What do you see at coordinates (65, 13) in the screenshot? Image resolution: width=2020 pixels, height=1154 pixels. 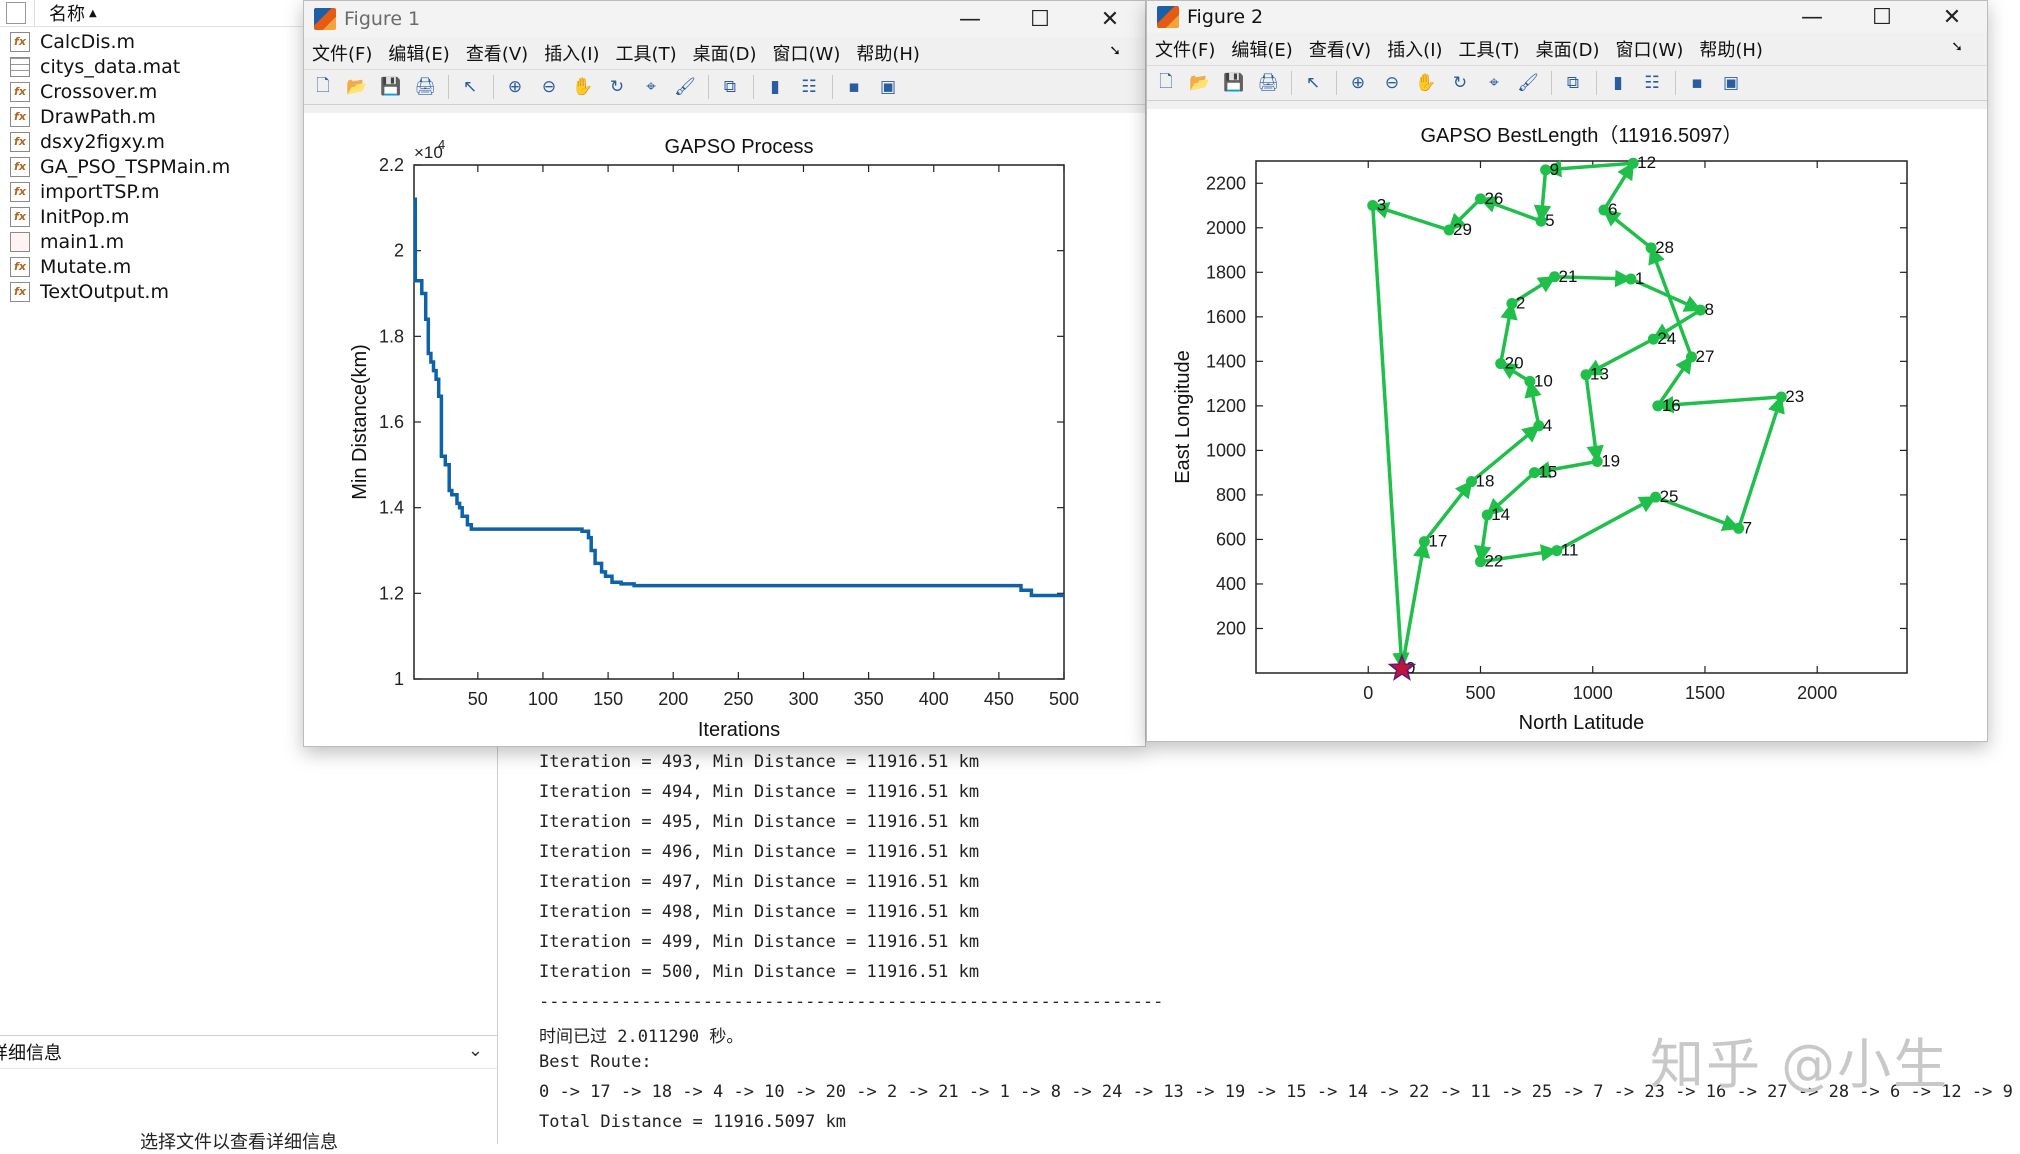 I see `name-column-header: 名称 ▲` at bounding box center [65, 13].